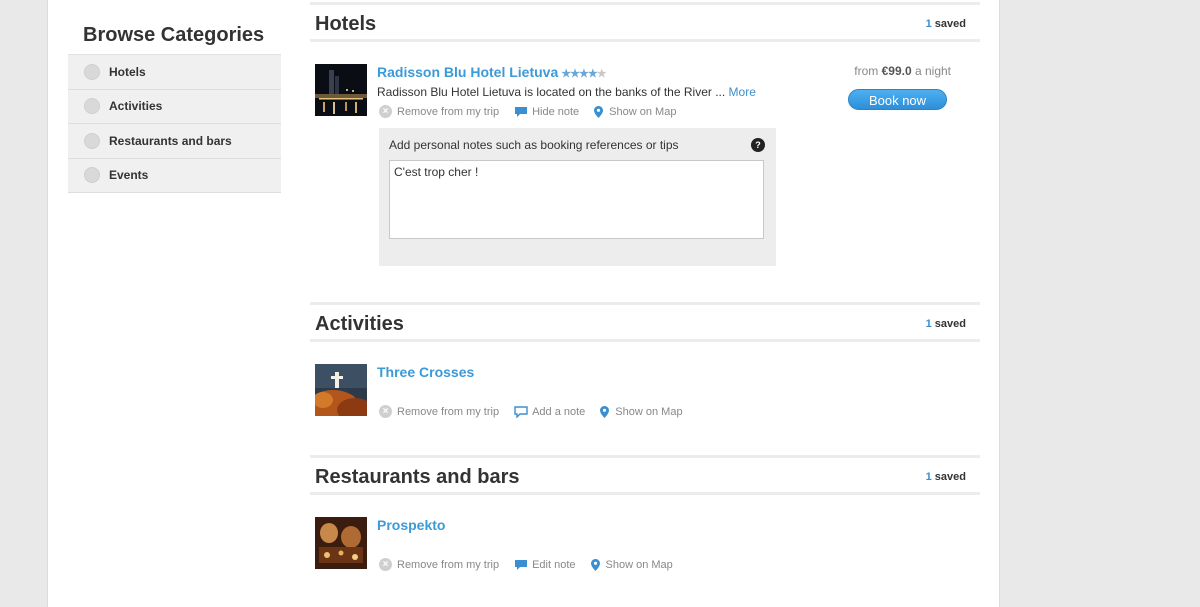 The image size is (1200, 607). I want to click on note-textarea: C'est trop cher !, so click(576, 199).